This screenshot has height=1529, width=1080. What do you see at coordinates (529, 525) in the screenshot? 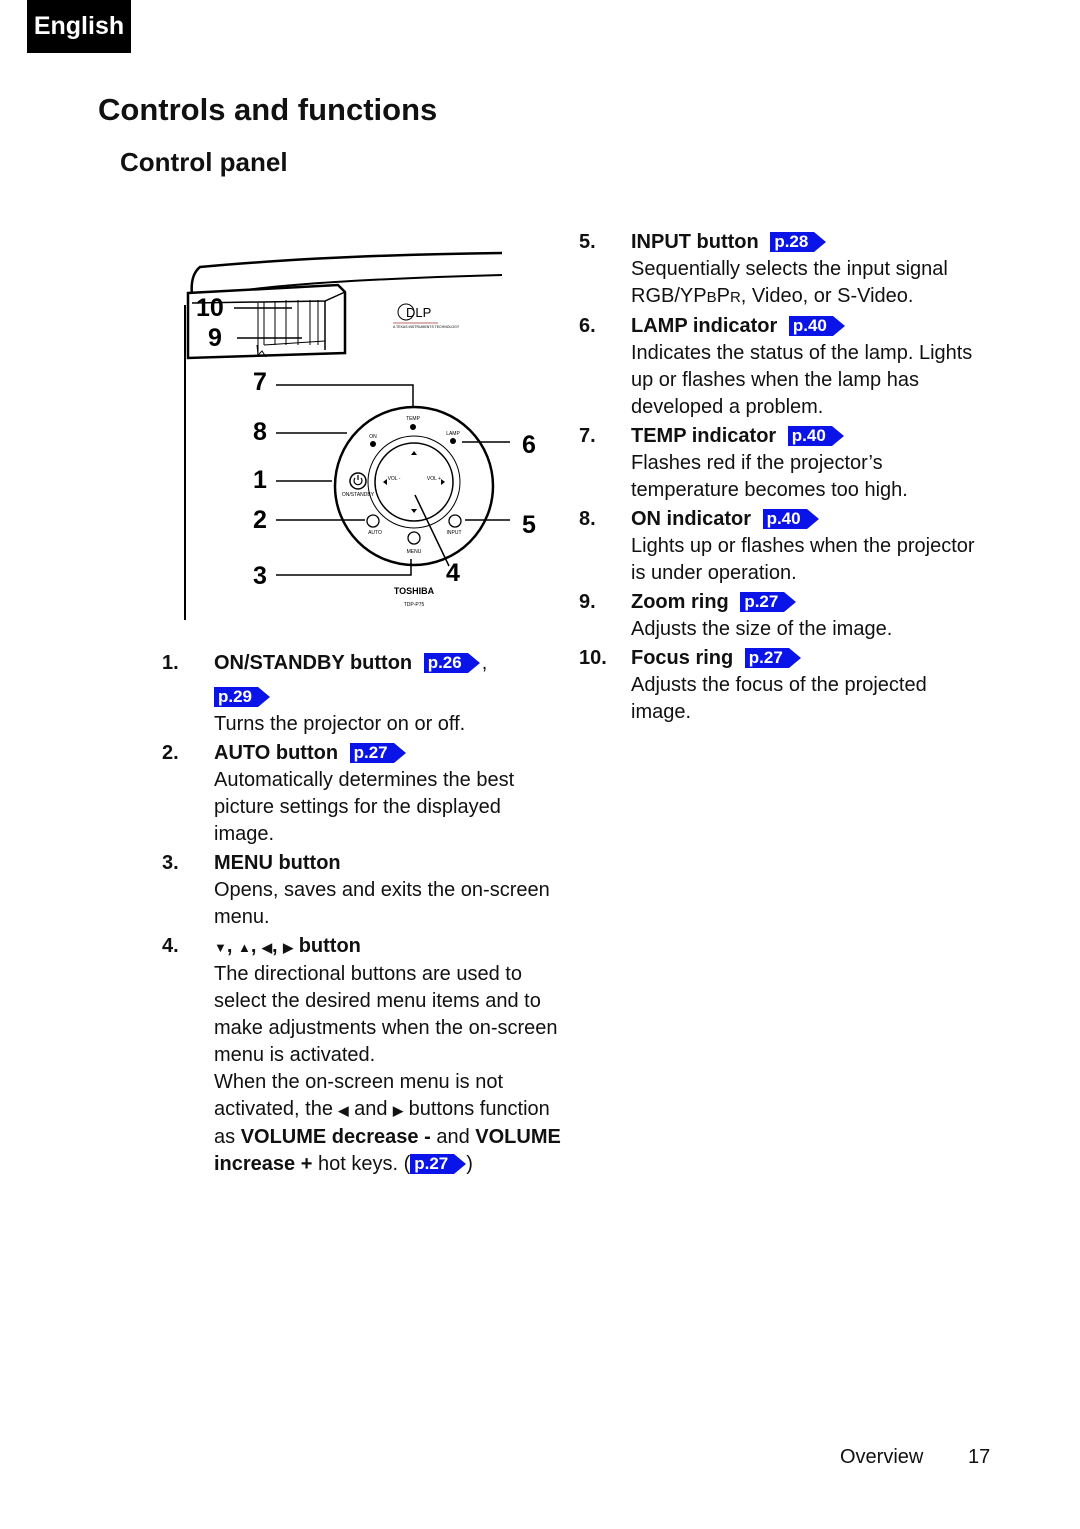
I see `callout-5: 5` at bounding box center [529, 525].